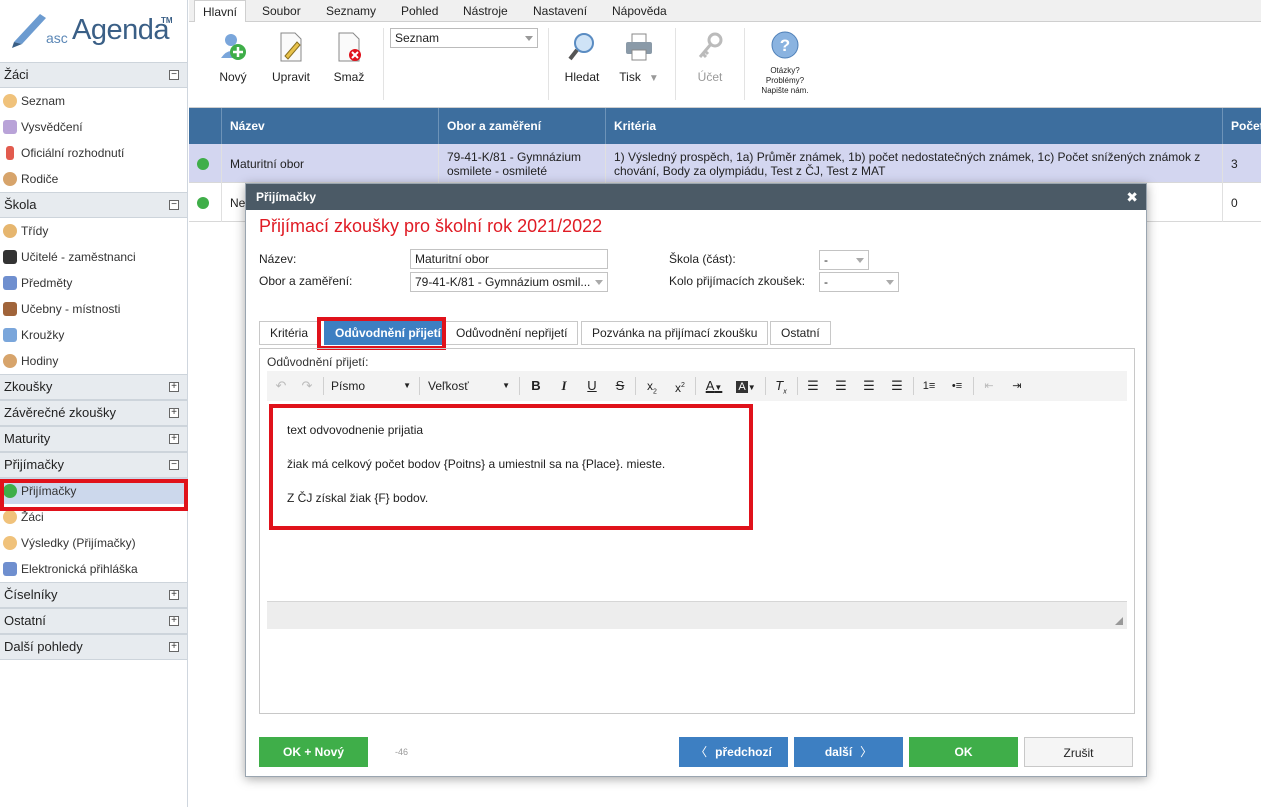  Describe the element at coordinates (313, 752) in the screenshot. I see `ok-new-button: OK + Nový` at that location.